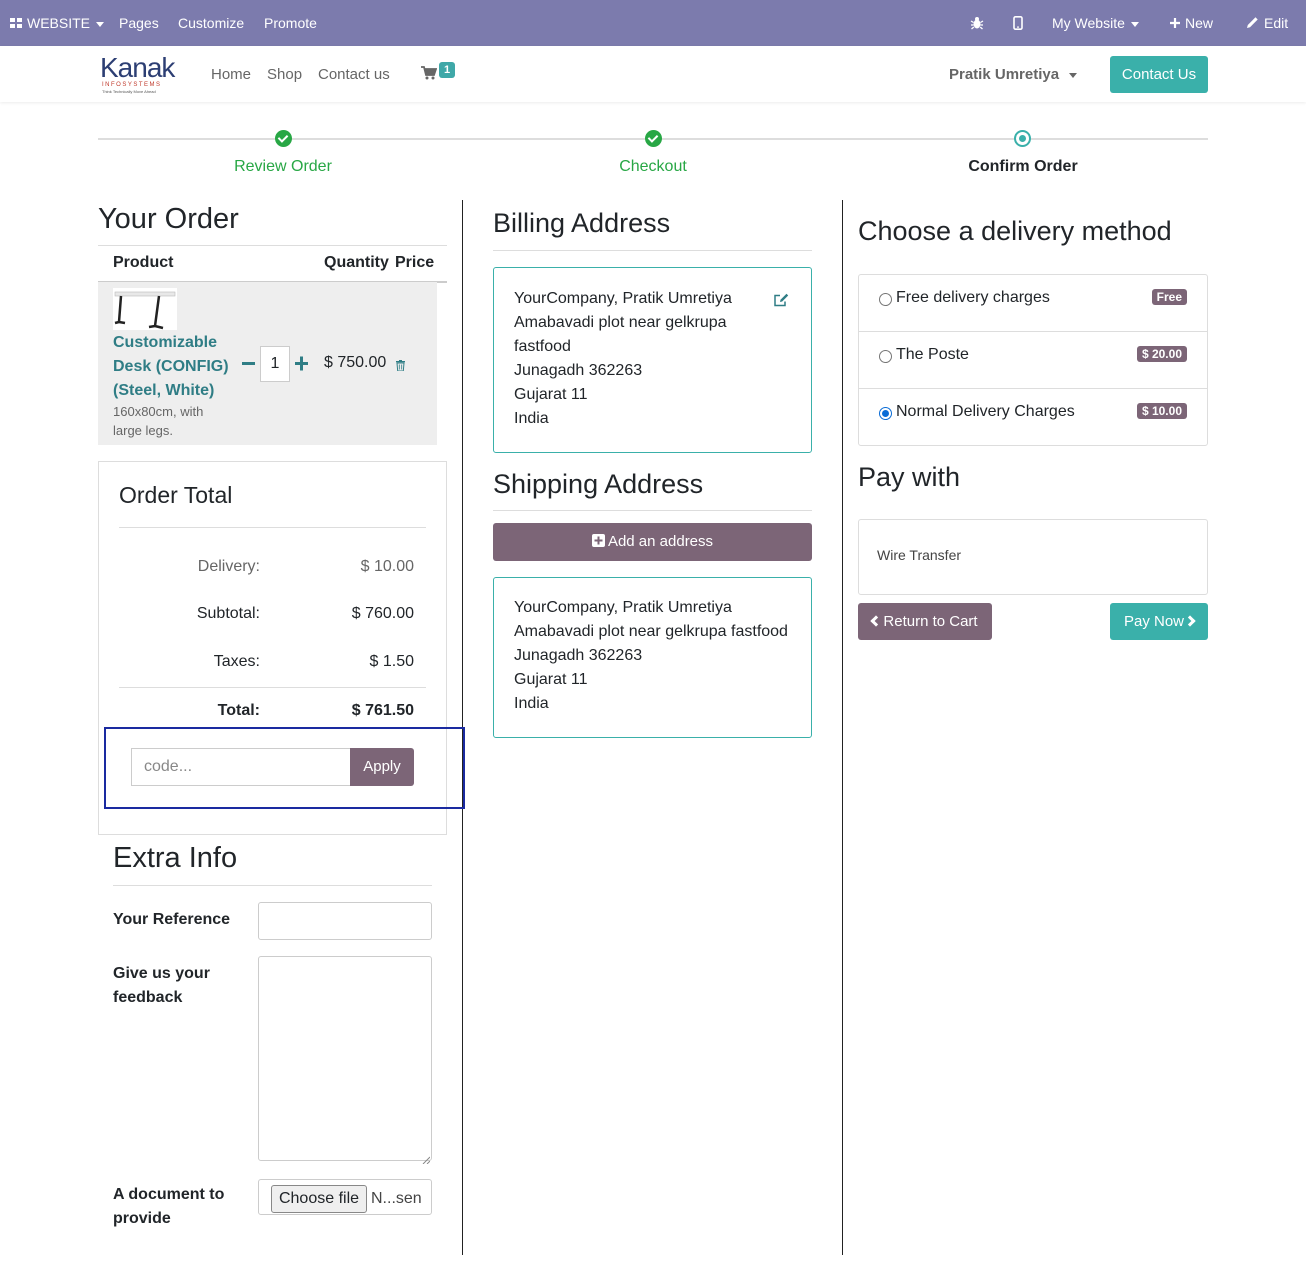 This screenshot has width=1306, height=1265. Describe the element at coordinates (143, 262) in the screenshot. I see `col-product: Product` at that location.